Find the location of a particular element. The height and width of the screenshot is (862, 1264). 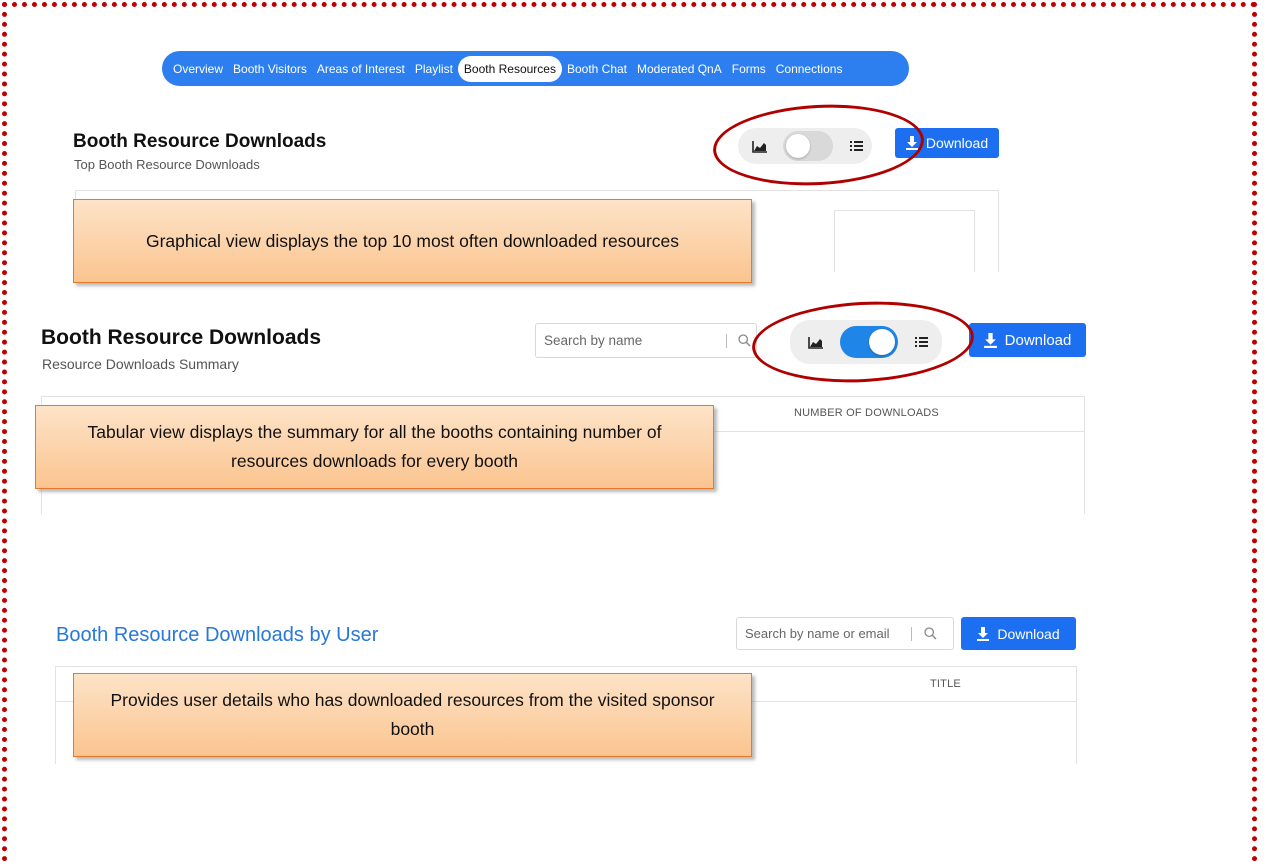

table-section-title: Booth Resource Downloads is located at coordinates (181, 337).